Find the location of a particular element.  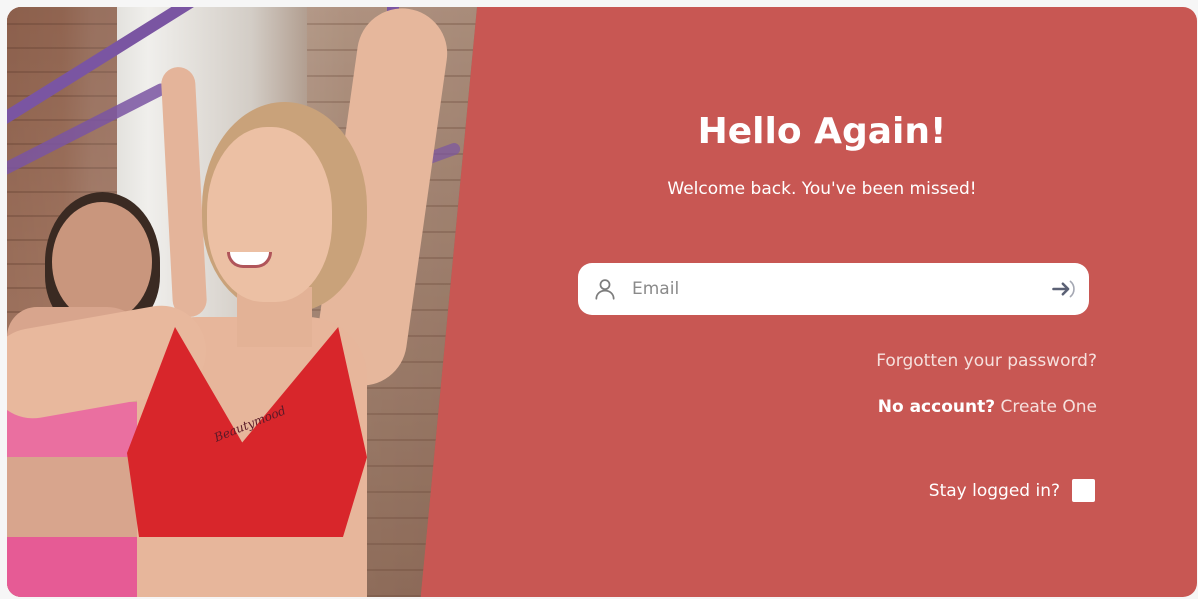

background-person-bottoms is located at coordinates (72, 567).